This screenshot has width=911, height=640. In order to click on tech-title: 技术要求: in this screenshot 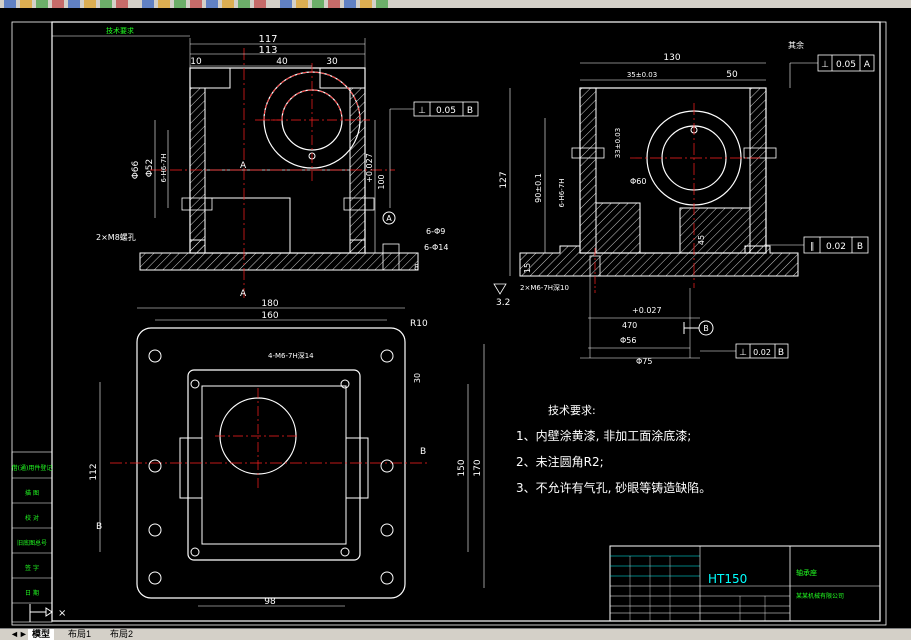, I will do `click(572, 410)`.